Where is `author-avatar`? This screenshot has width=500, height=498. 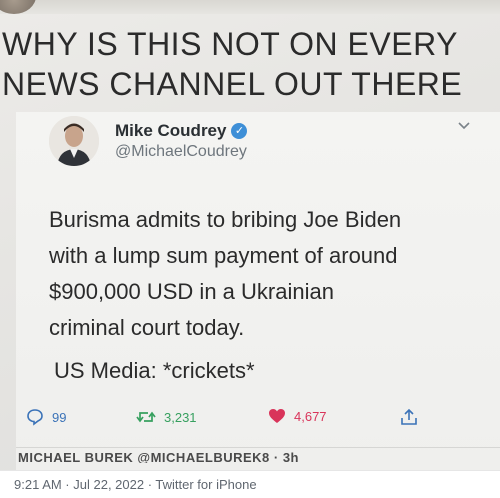 author-avatar is located at coordinates (74, 141).